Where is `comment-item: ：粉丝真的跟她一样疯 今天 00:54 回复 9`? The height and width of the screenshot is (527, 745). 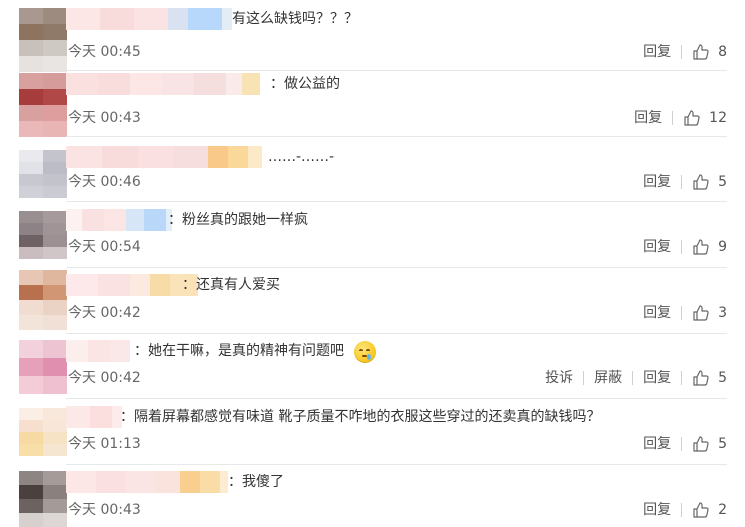 comment-item: ：粉丝真的跟她一样疯 今天 00:54 回复 9 is located at coordinates (372, 238).